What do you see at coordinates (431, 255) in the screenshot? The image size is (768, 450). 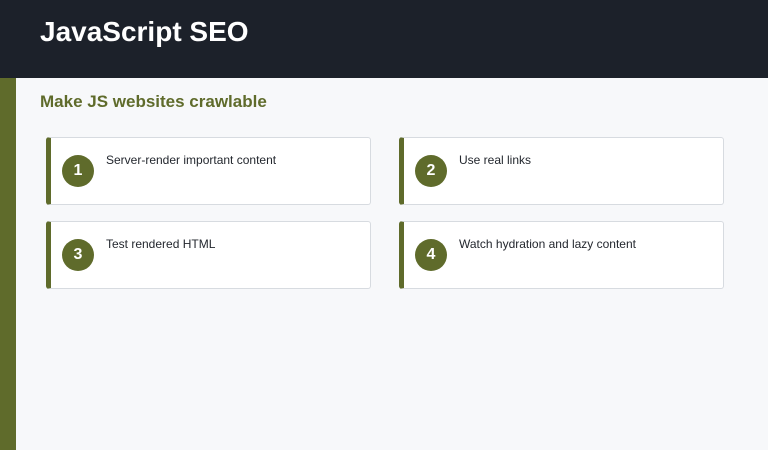 I see `step-number-badge: 4` at bounding box center [431, 255].